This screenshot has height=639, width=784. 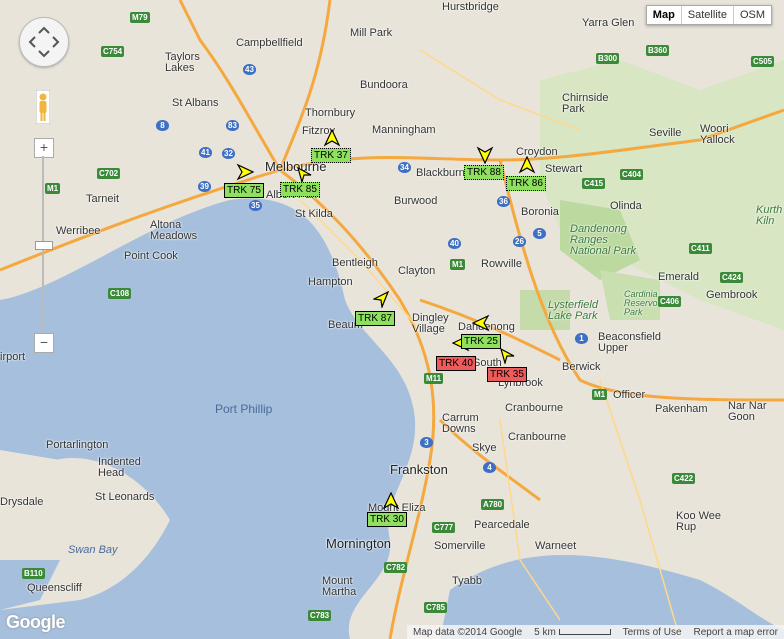 I want to click on terms-link: Terms of Use, so click(x=652, y=632).